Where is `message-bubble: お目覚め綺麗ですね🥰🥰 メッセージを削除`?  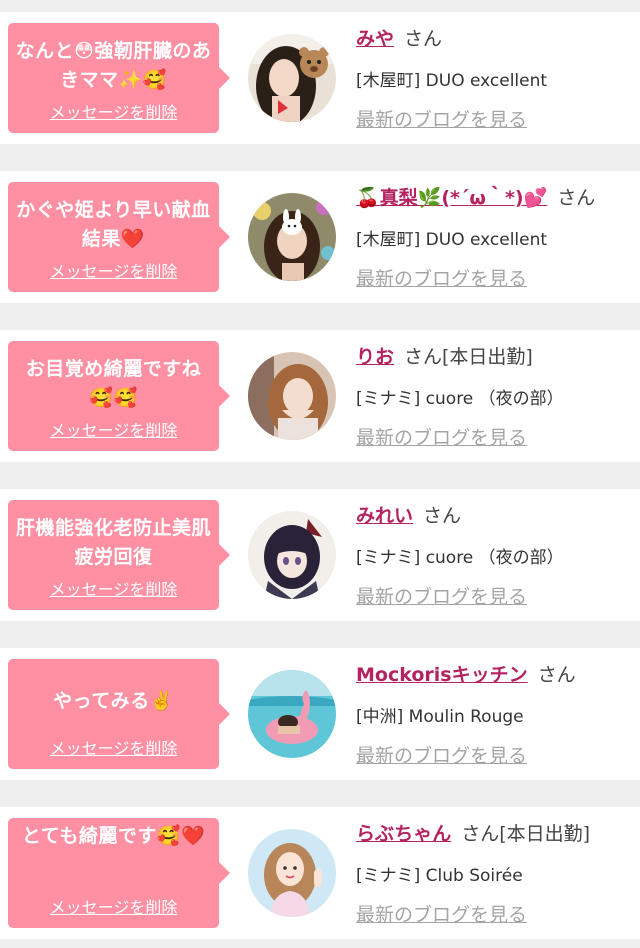
message-bubble: お目覚め綺麗ですね🥰🥰 メッセージを削除 is located at coordinates (119, 396).